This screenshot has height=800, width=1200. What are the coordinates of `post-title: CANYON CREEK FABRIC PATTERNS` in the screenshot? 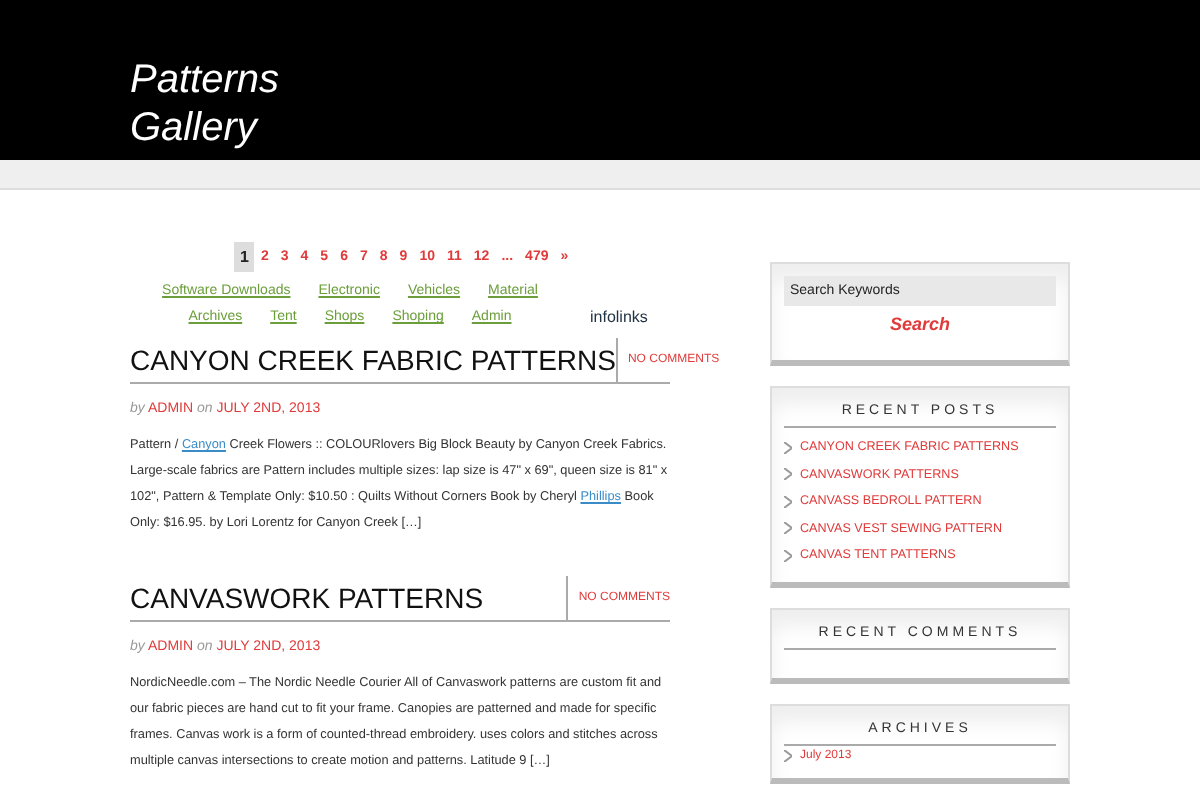 It's located at (373, 360).